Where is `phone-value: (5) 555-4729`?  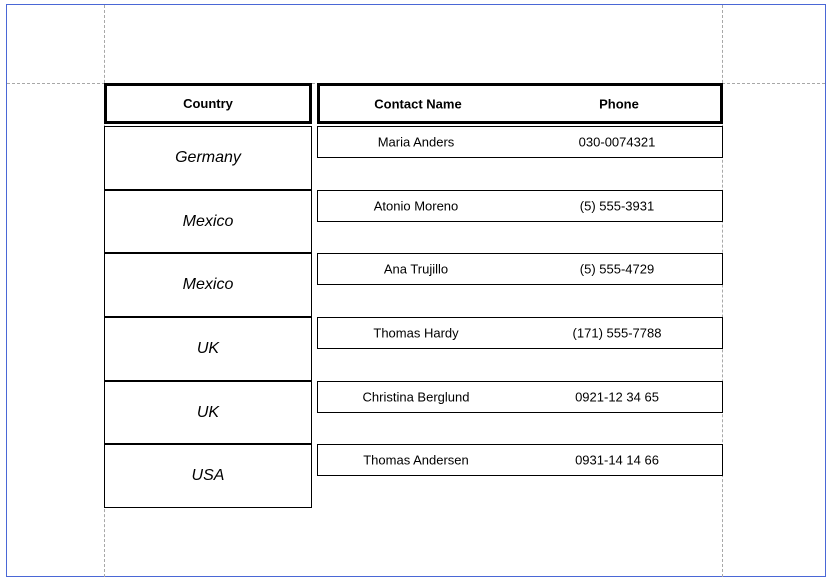
phone-value: (5) 555-4729 is located at coordinates (617, 269).